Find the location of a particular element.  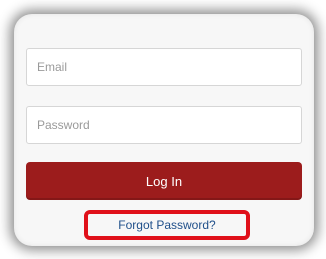

forgot-password-highlight: Forgot Password? is located at coordinates (167, 225).